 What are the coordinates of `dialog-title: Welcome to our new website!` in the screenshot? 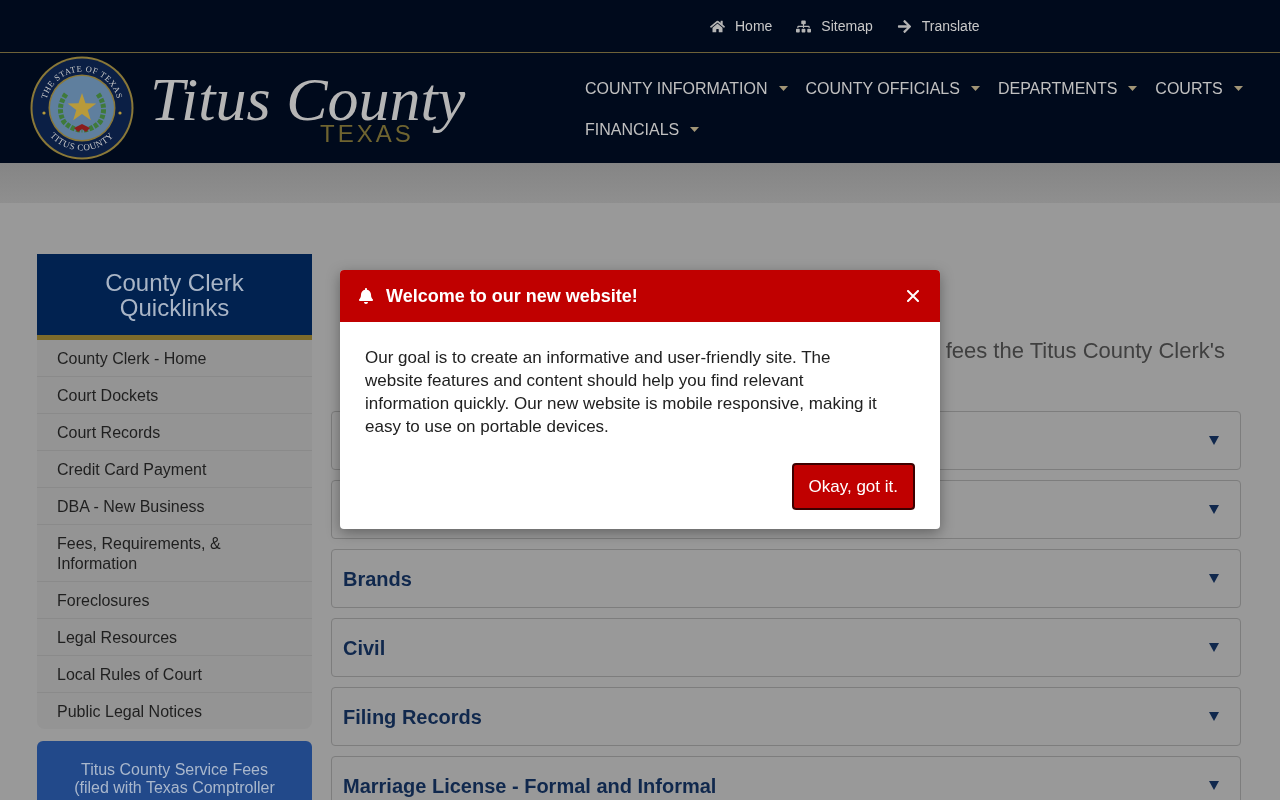 It's located at (512, 296).